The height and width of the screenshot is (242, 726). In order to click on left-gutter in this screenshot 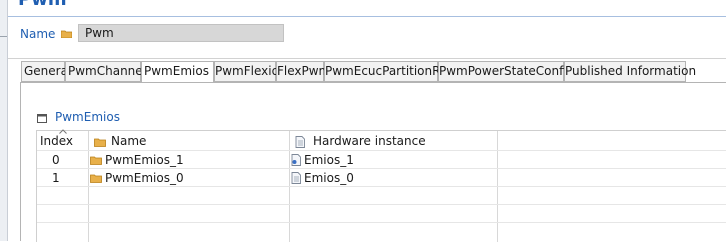, I will do `click(4, 120)`.